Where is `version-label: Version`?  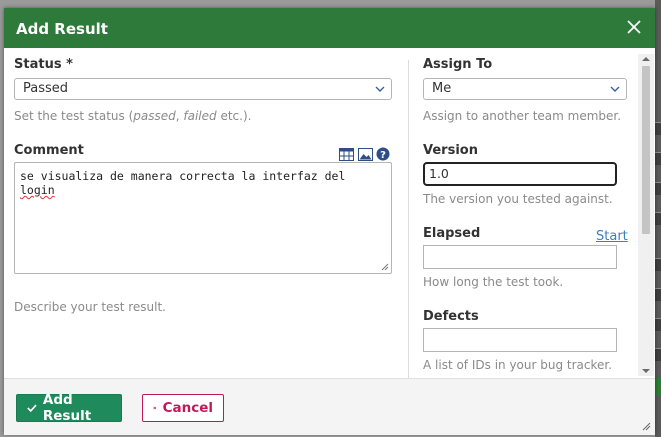
version-label: Version is located at coordinates (450, 150).